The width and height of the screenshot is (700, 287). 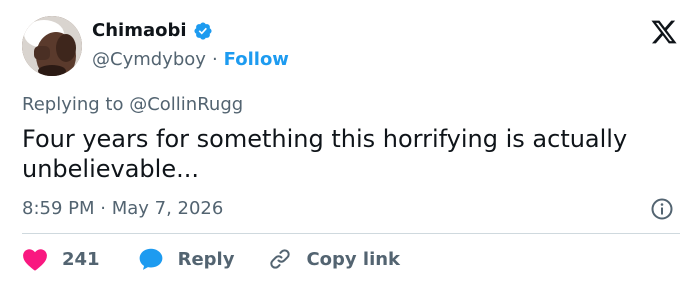 What do you see at coordinates (139, 30) in the screenshot?
I see `display-name: Chimaobi` at bounding box center [139, 30].